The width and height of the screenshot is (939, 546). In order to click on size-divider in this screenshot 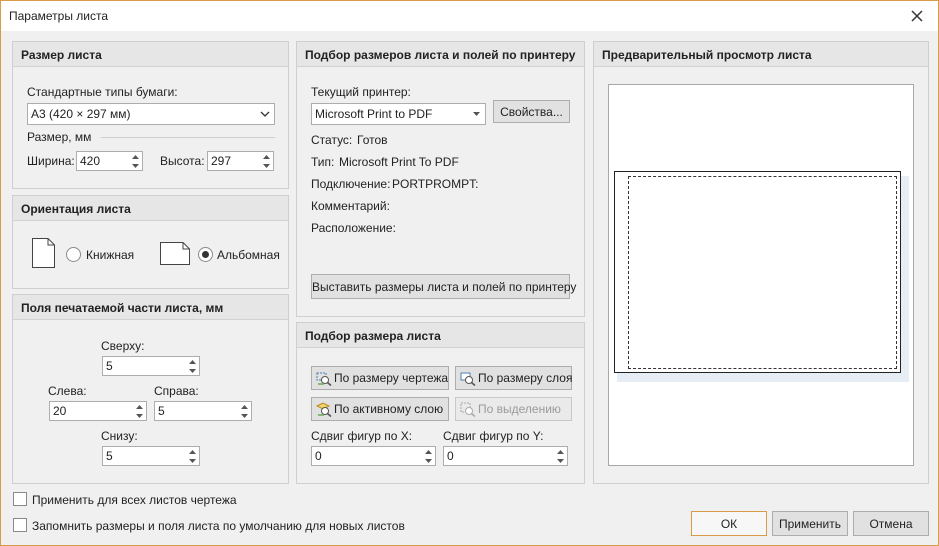, I will do `click(188, 137)`.